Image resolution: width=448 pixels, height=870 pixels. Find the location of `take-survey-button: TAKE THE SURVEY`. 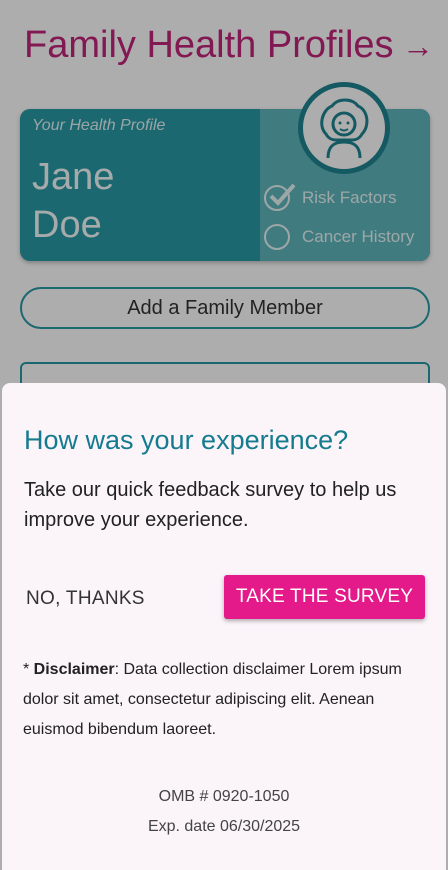

take-survey-button: TAKE THE SURVEY is located at coordinates (324, 597).